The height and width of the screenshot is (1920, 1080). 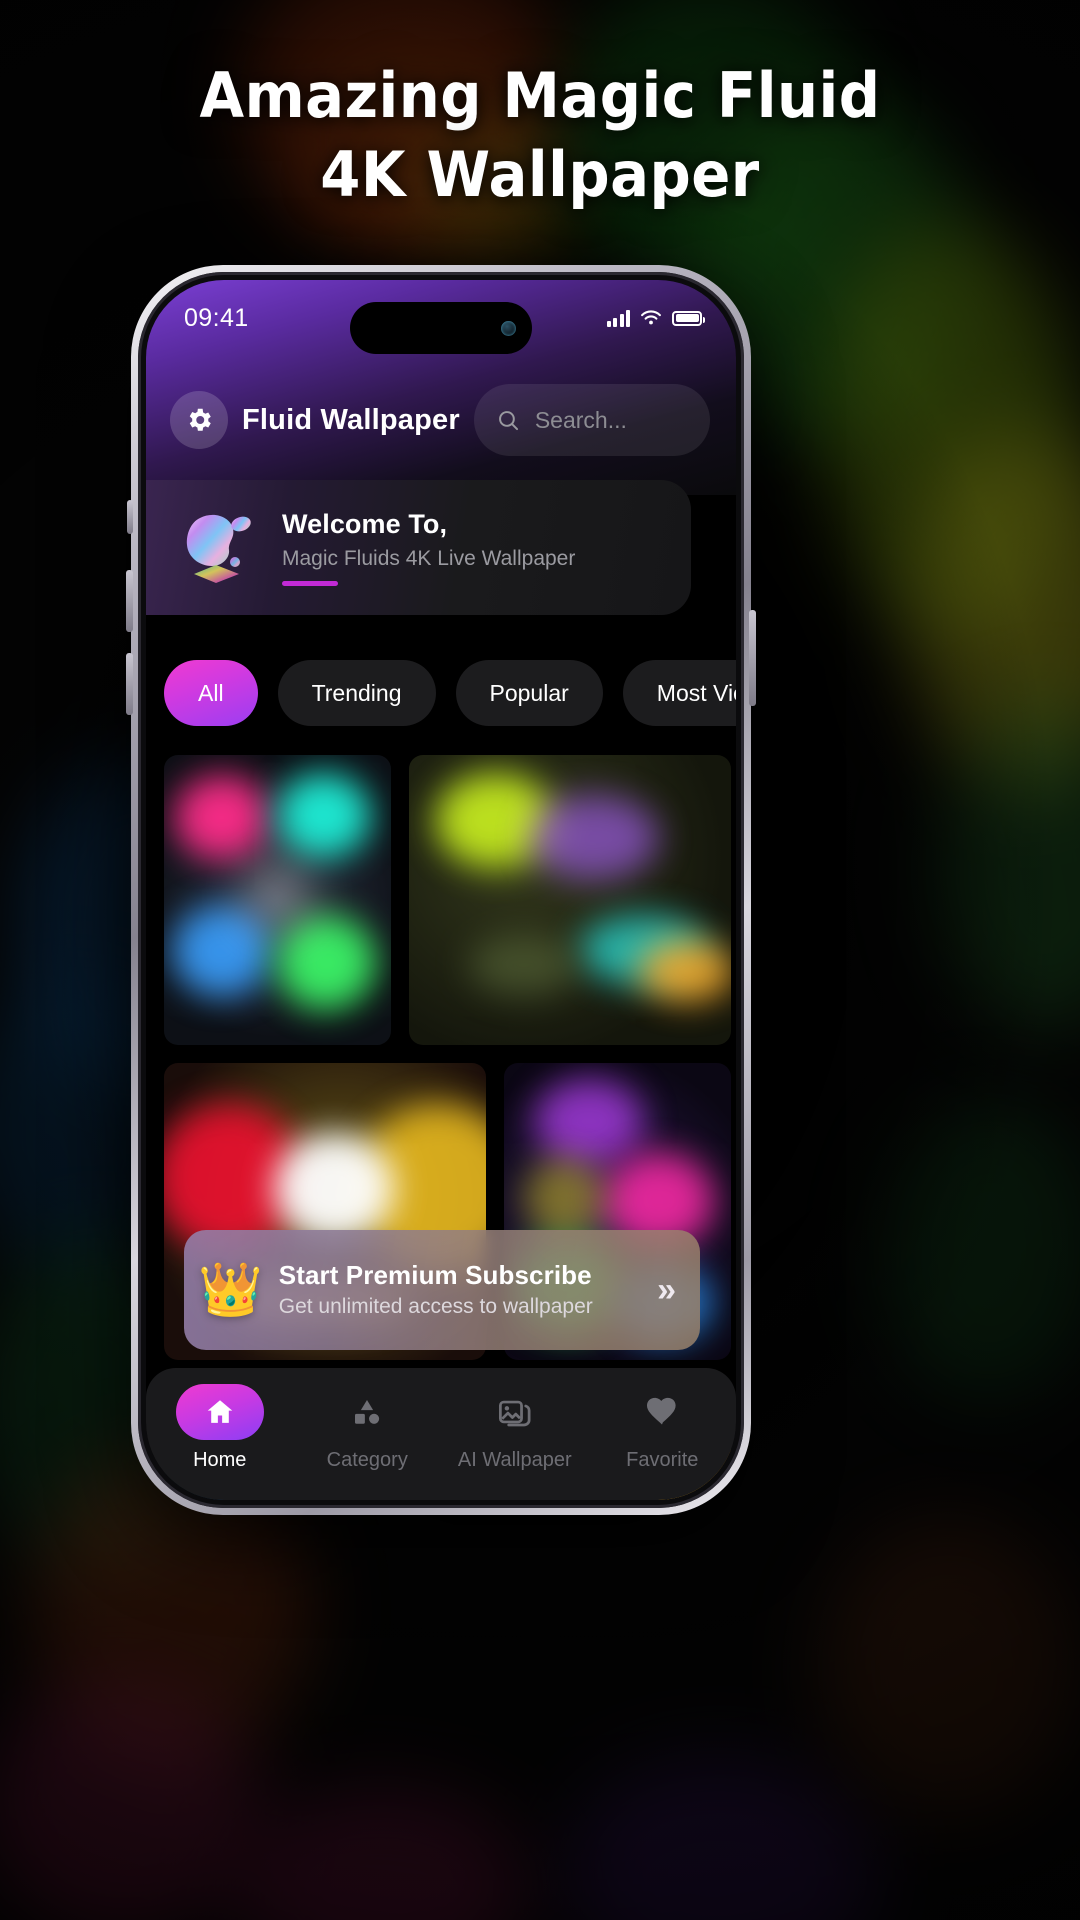 I want to click on welcome-title: Welcome To,, so click(x=365, y=524).